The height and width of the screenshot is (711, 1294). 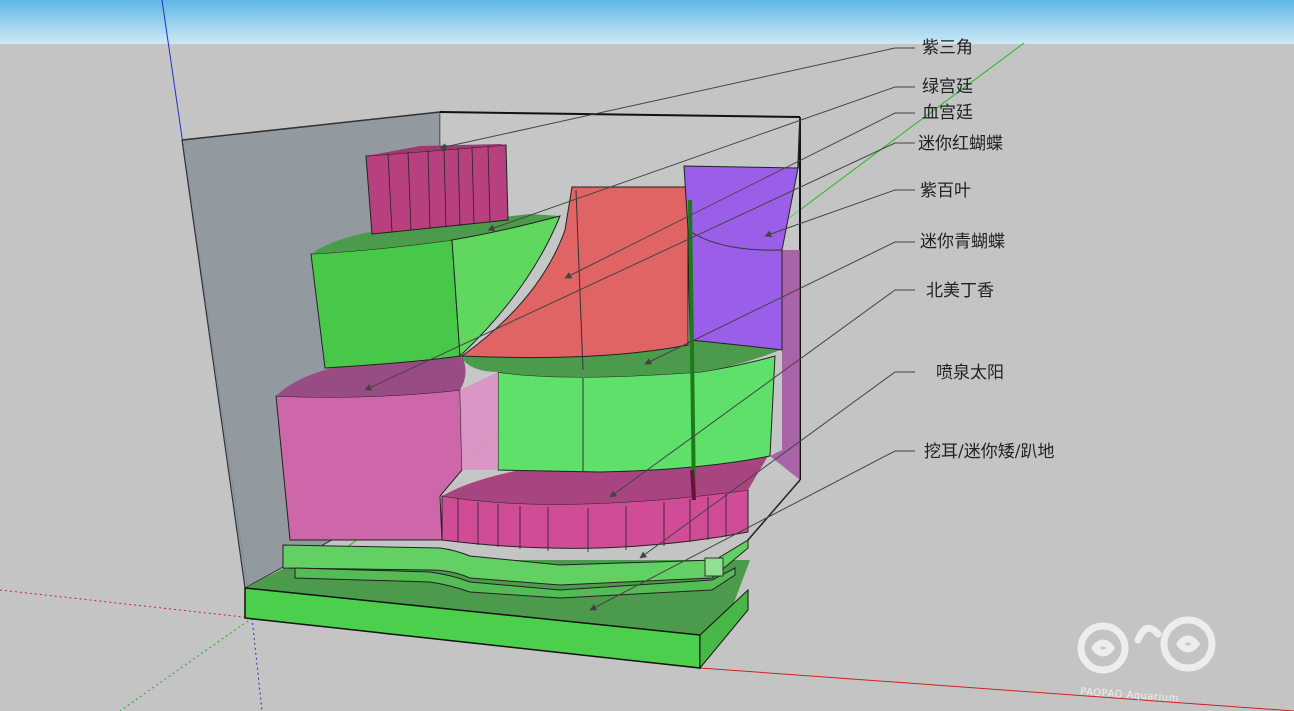 What do you see at coordinates (437, 189) in the screenshot?
I see `top-magenta-front` at bounding box center [437, 189].